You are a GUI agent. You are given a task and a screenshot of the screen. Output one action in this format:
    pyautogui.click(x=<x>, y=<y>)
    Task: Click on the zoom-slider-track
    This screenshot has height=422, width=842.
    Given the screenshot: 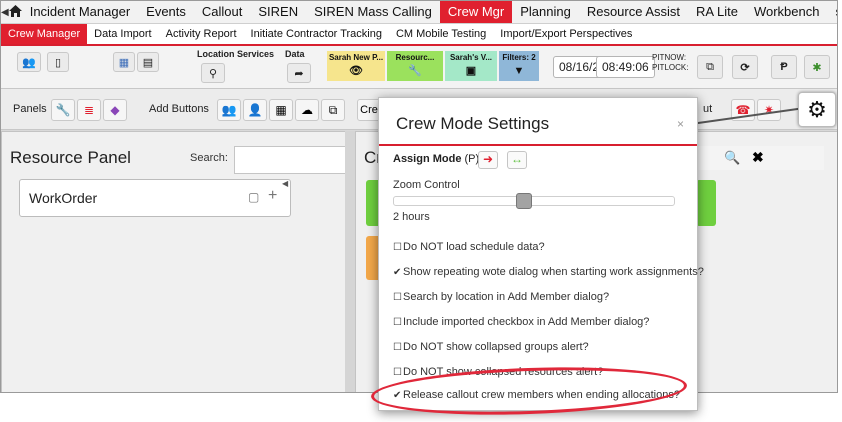 What is the action you would take?
    pyautogui.click(x=534, y=201)
    